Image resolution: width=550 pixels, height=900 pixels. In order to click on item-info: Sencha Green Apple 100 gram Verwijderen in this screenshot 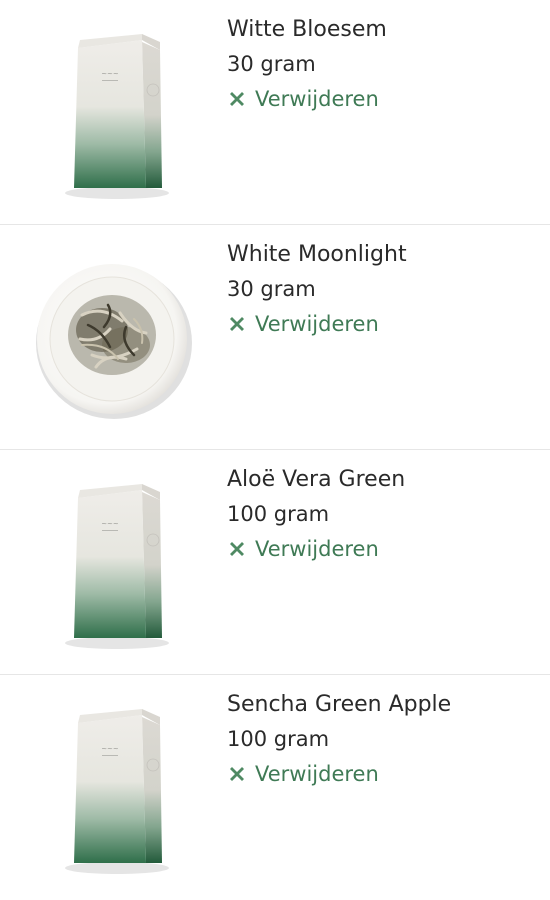, I will do `click(339, 740)`.